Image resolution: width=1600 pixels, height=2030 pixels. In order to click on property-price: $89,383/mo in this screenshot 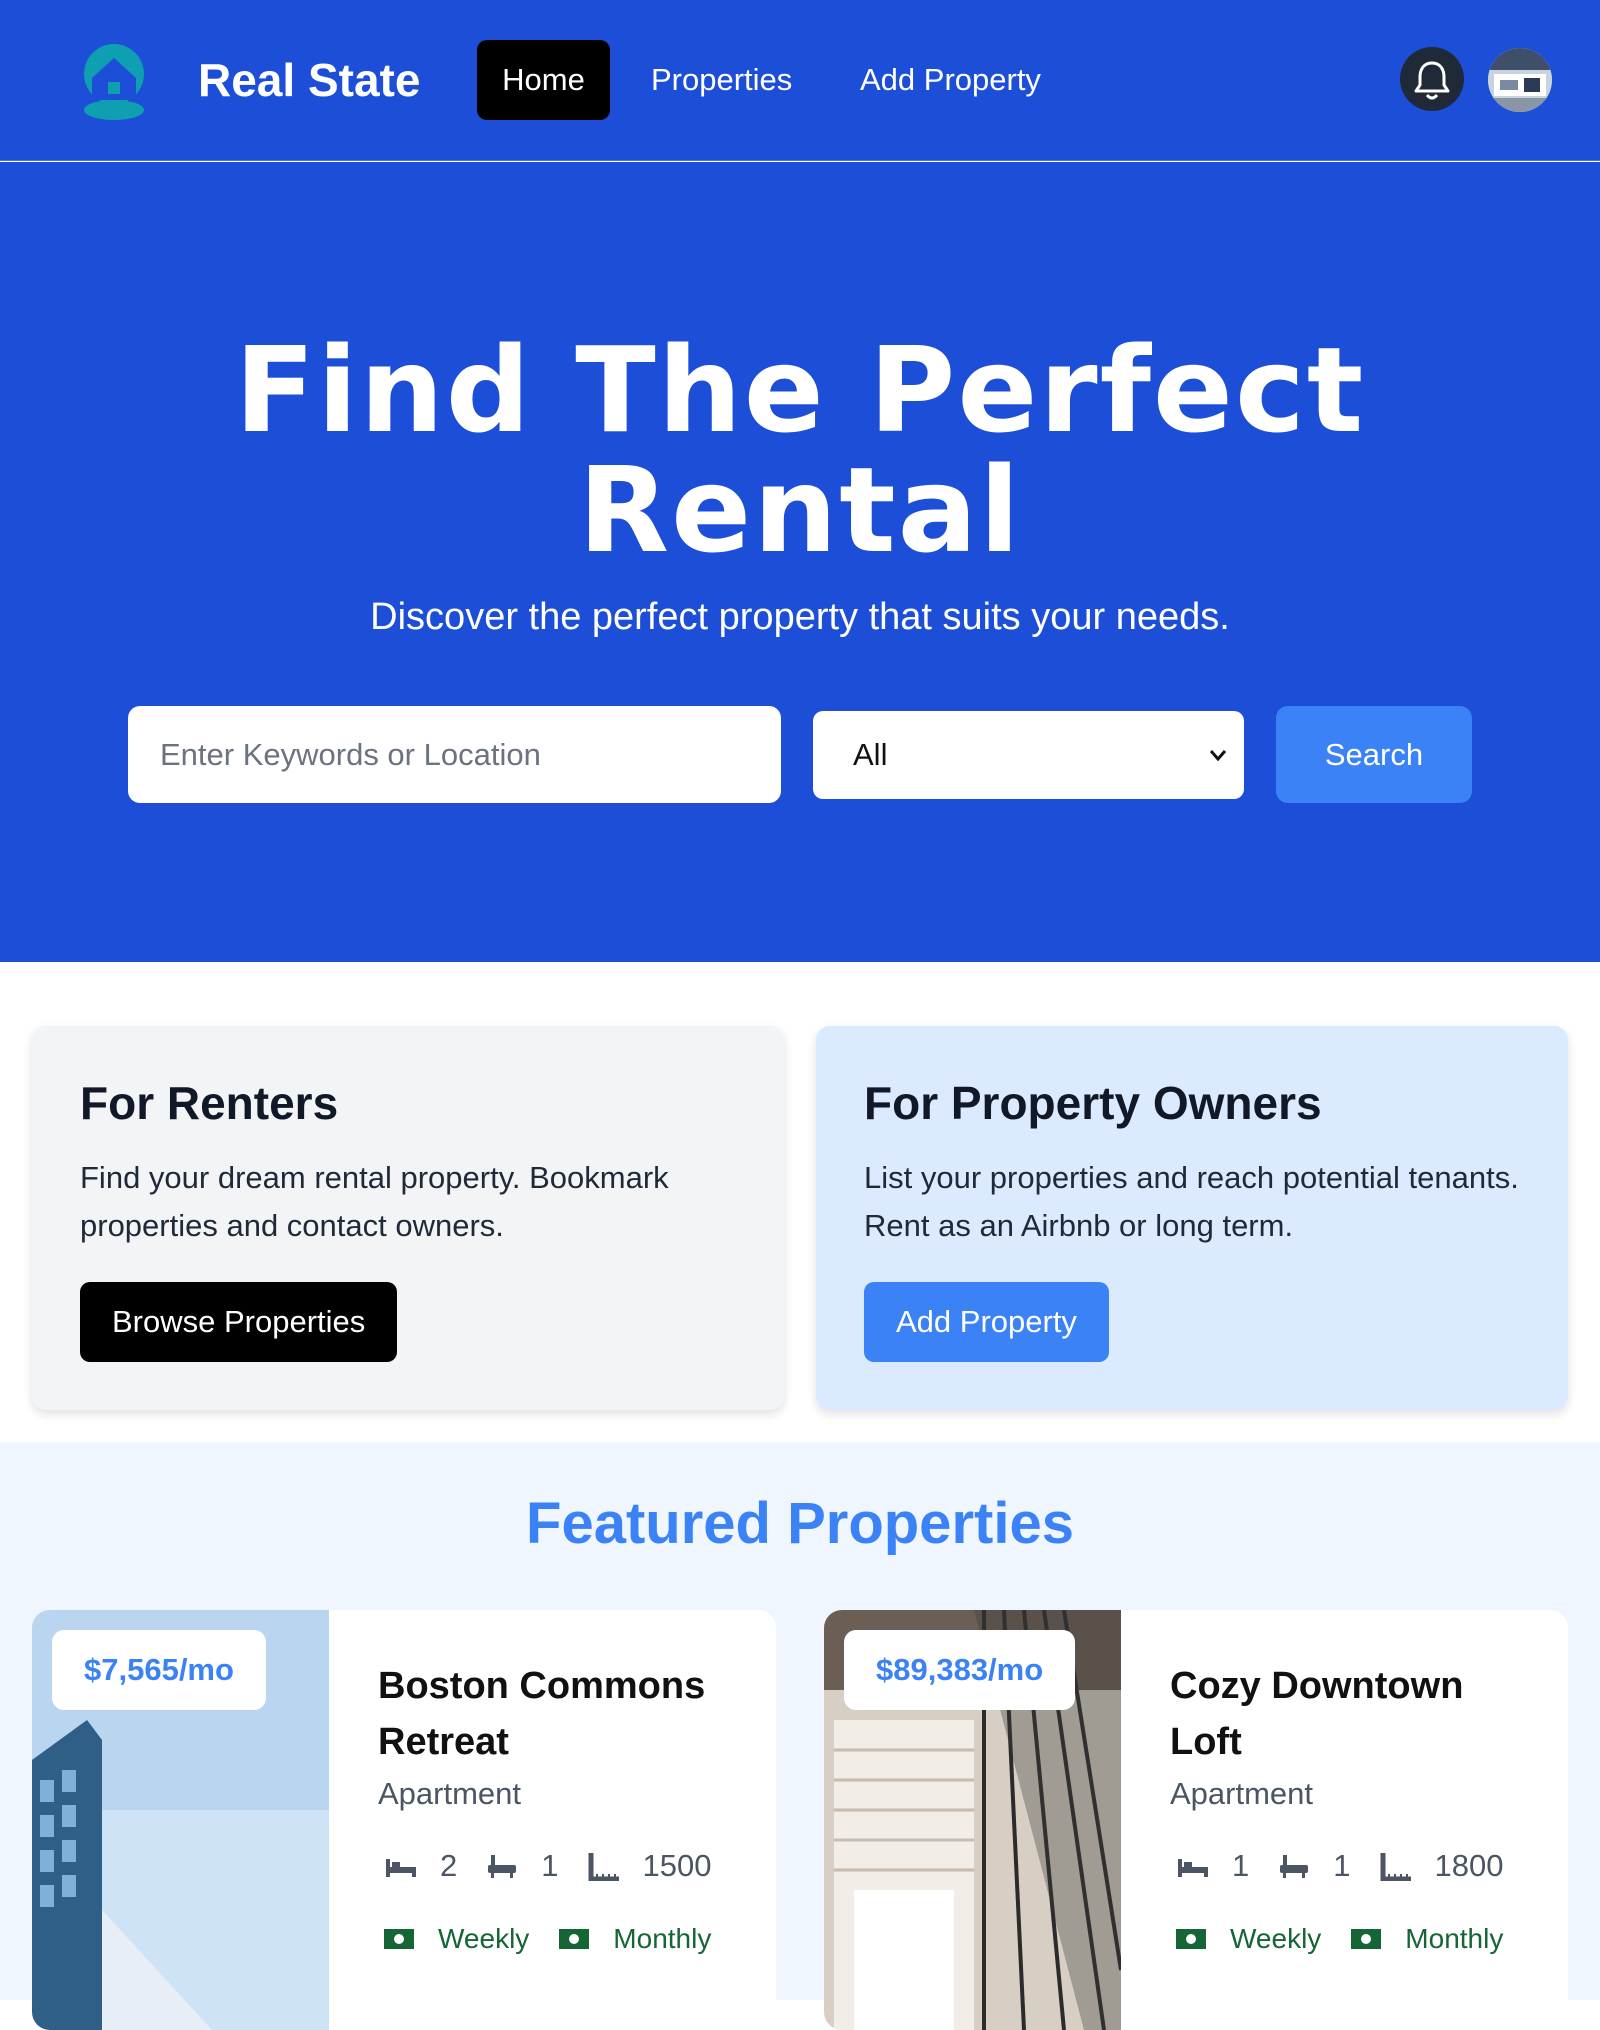, I will do `click(960, 1670)`.